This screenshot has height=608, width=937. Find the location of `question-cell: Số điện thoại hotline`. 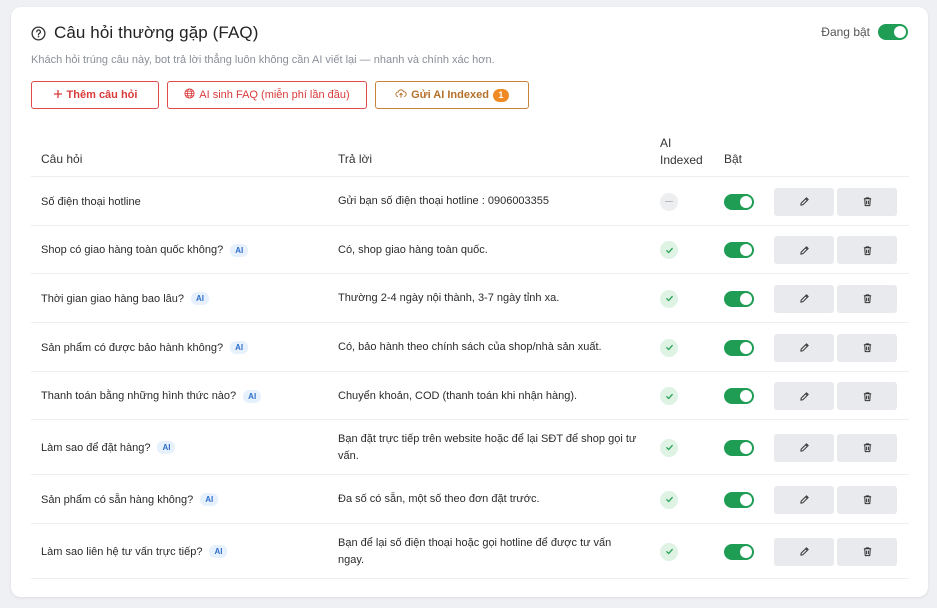

question-cell: Số điện thoại hotline is located at coordinates (91, 202).